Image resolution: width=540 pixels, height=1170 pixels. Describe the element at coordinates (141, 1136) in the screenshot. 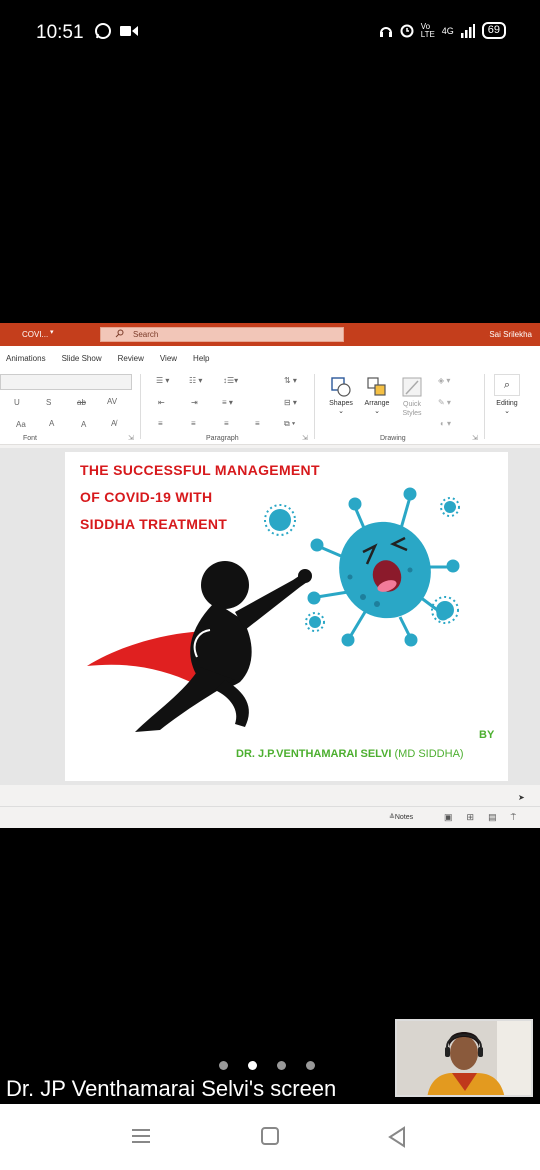

I see `recent-apps-icon` at that location.